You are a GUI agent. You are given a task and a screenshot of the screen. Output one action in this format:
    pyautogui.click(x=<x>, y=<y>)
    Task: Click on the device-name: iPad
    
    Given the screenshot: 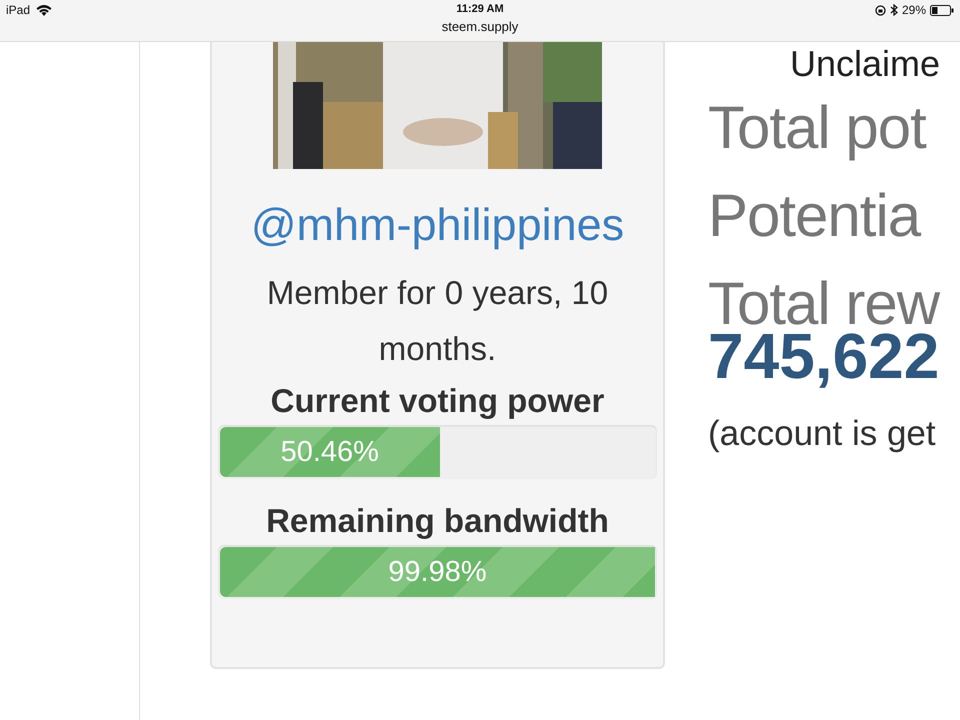 What is the action you would take?
    pyautogui.click(x=18, y=10)
    